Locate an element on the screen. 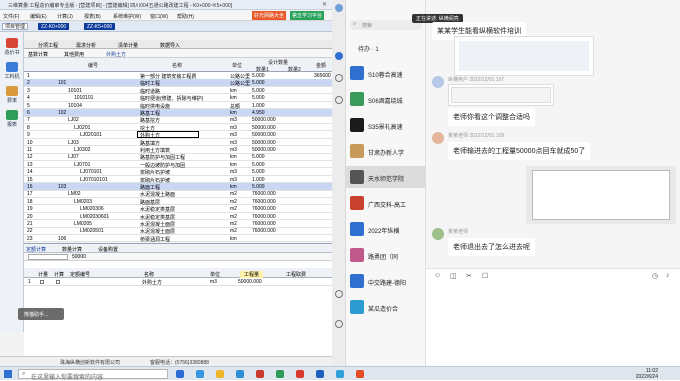  browser-icon is located at coordinates (240, 374).